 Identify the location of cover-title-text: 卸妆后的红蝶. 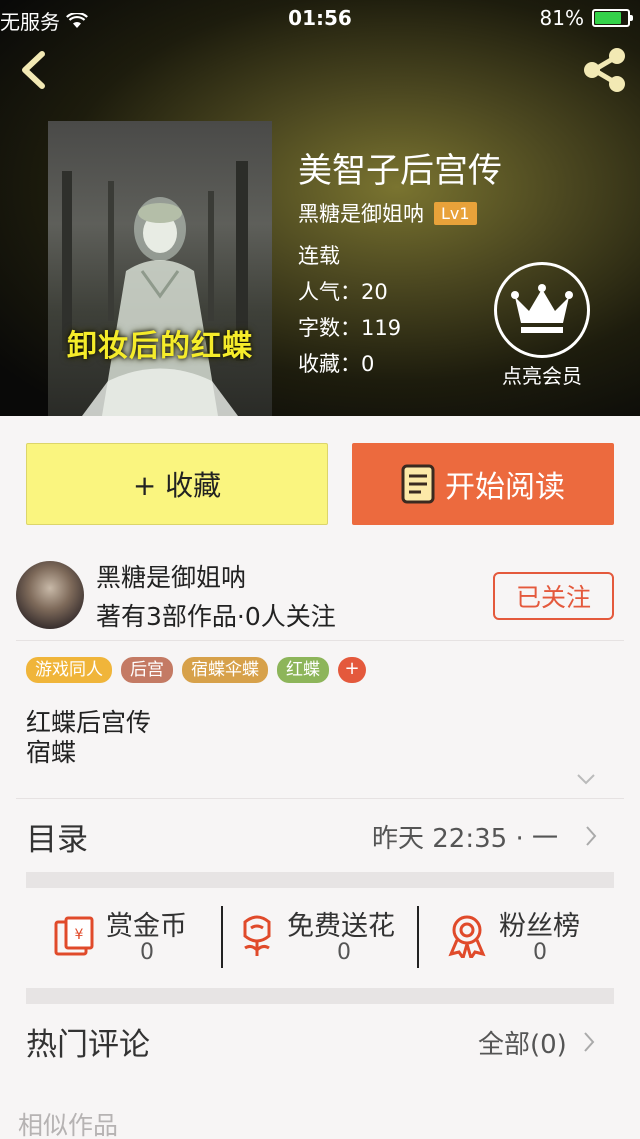
(160, 346).